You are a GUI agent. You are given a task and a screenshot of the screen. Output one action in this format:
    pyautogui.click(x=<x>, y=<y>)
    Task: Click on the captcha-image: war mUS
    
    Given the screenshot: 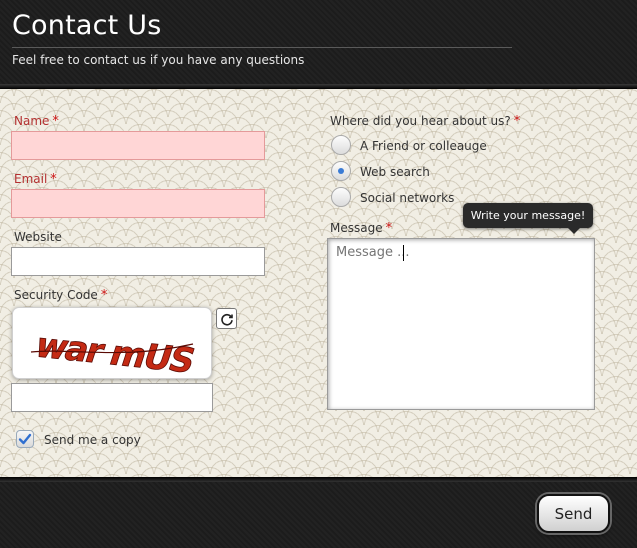 What is the action you would take?
    pyautogui.click(x=112, y=343)
    